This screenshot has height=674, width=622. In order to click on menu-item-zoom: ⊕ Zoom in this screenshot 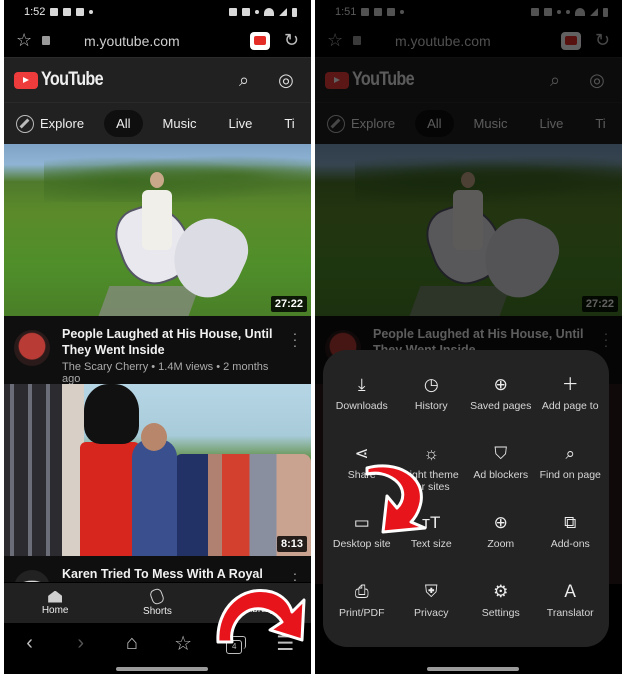, I will do `click(501, 538)`.